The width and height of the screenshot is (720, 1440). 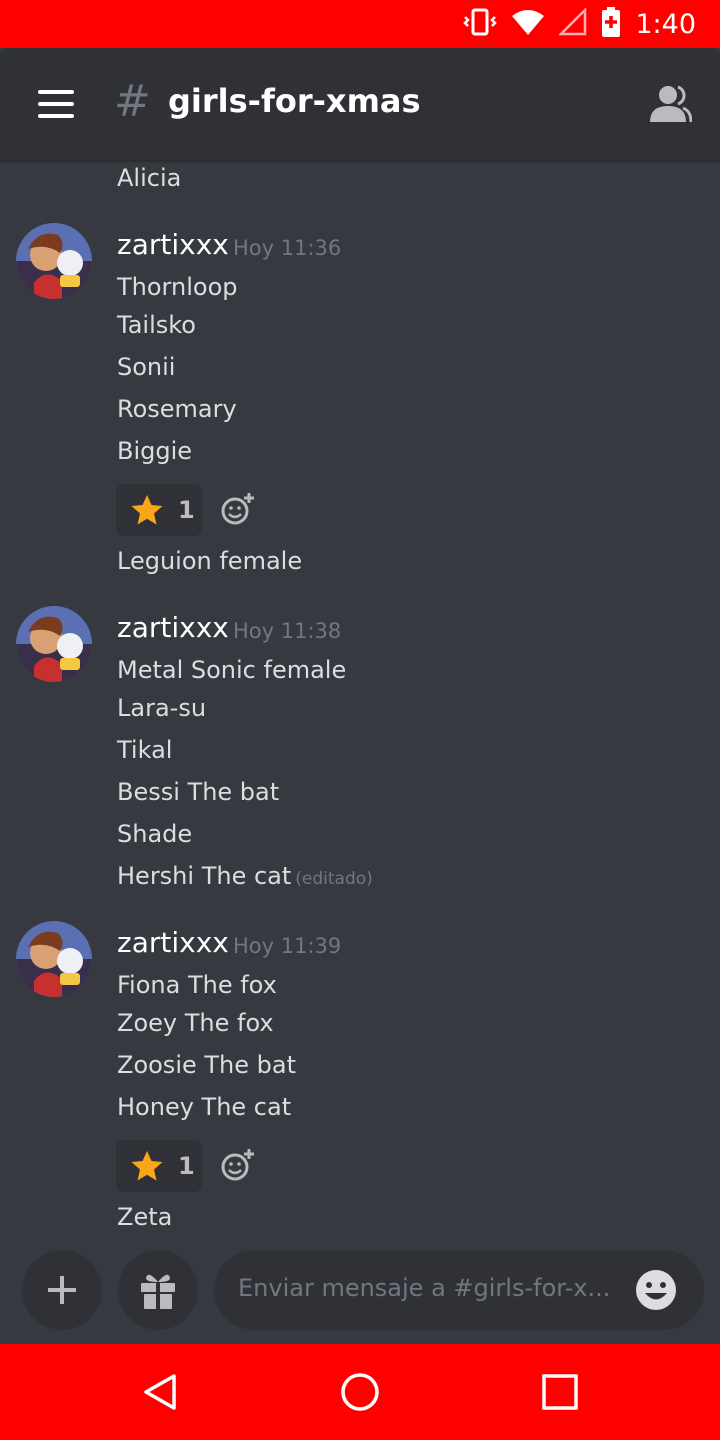 What do you see at coordinates (294, 101) in the screenshot?
I see `channel-title: girls-for-xmas` at bounding box center [294, 101].